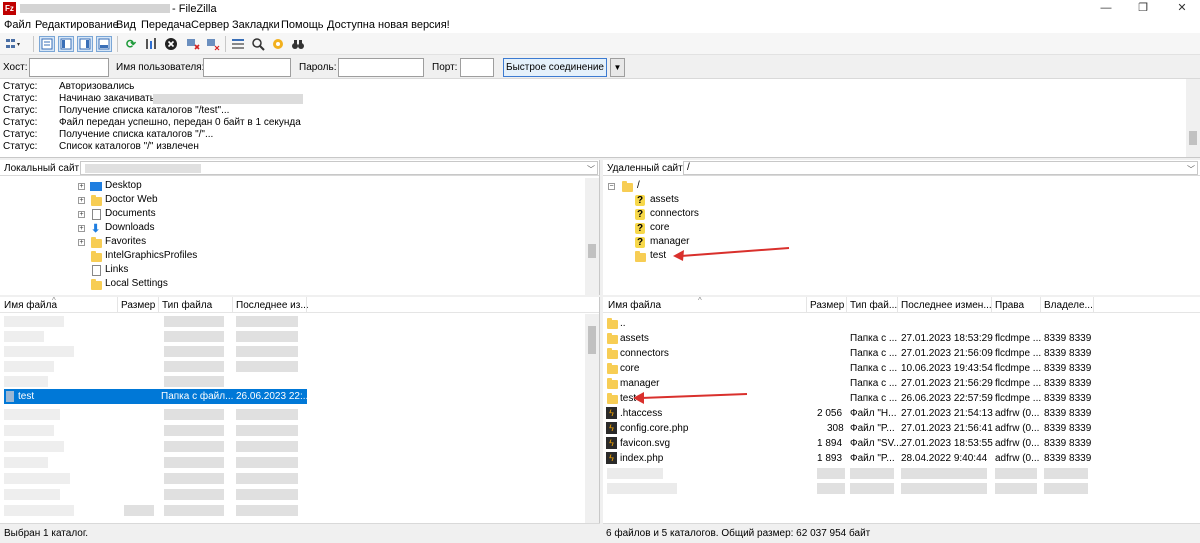  What do you see at coordinates (1193, 138) in the screenshot?
I see `log-scrollbar-thumb` at bounding box center [1193, 138].